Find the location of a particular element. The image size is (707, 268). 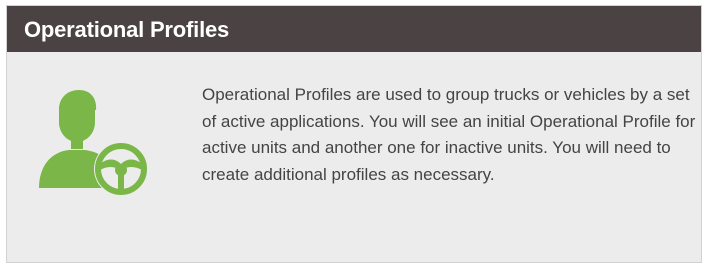

driver-steering-wheel-icon is located at coordinates (95, 141).